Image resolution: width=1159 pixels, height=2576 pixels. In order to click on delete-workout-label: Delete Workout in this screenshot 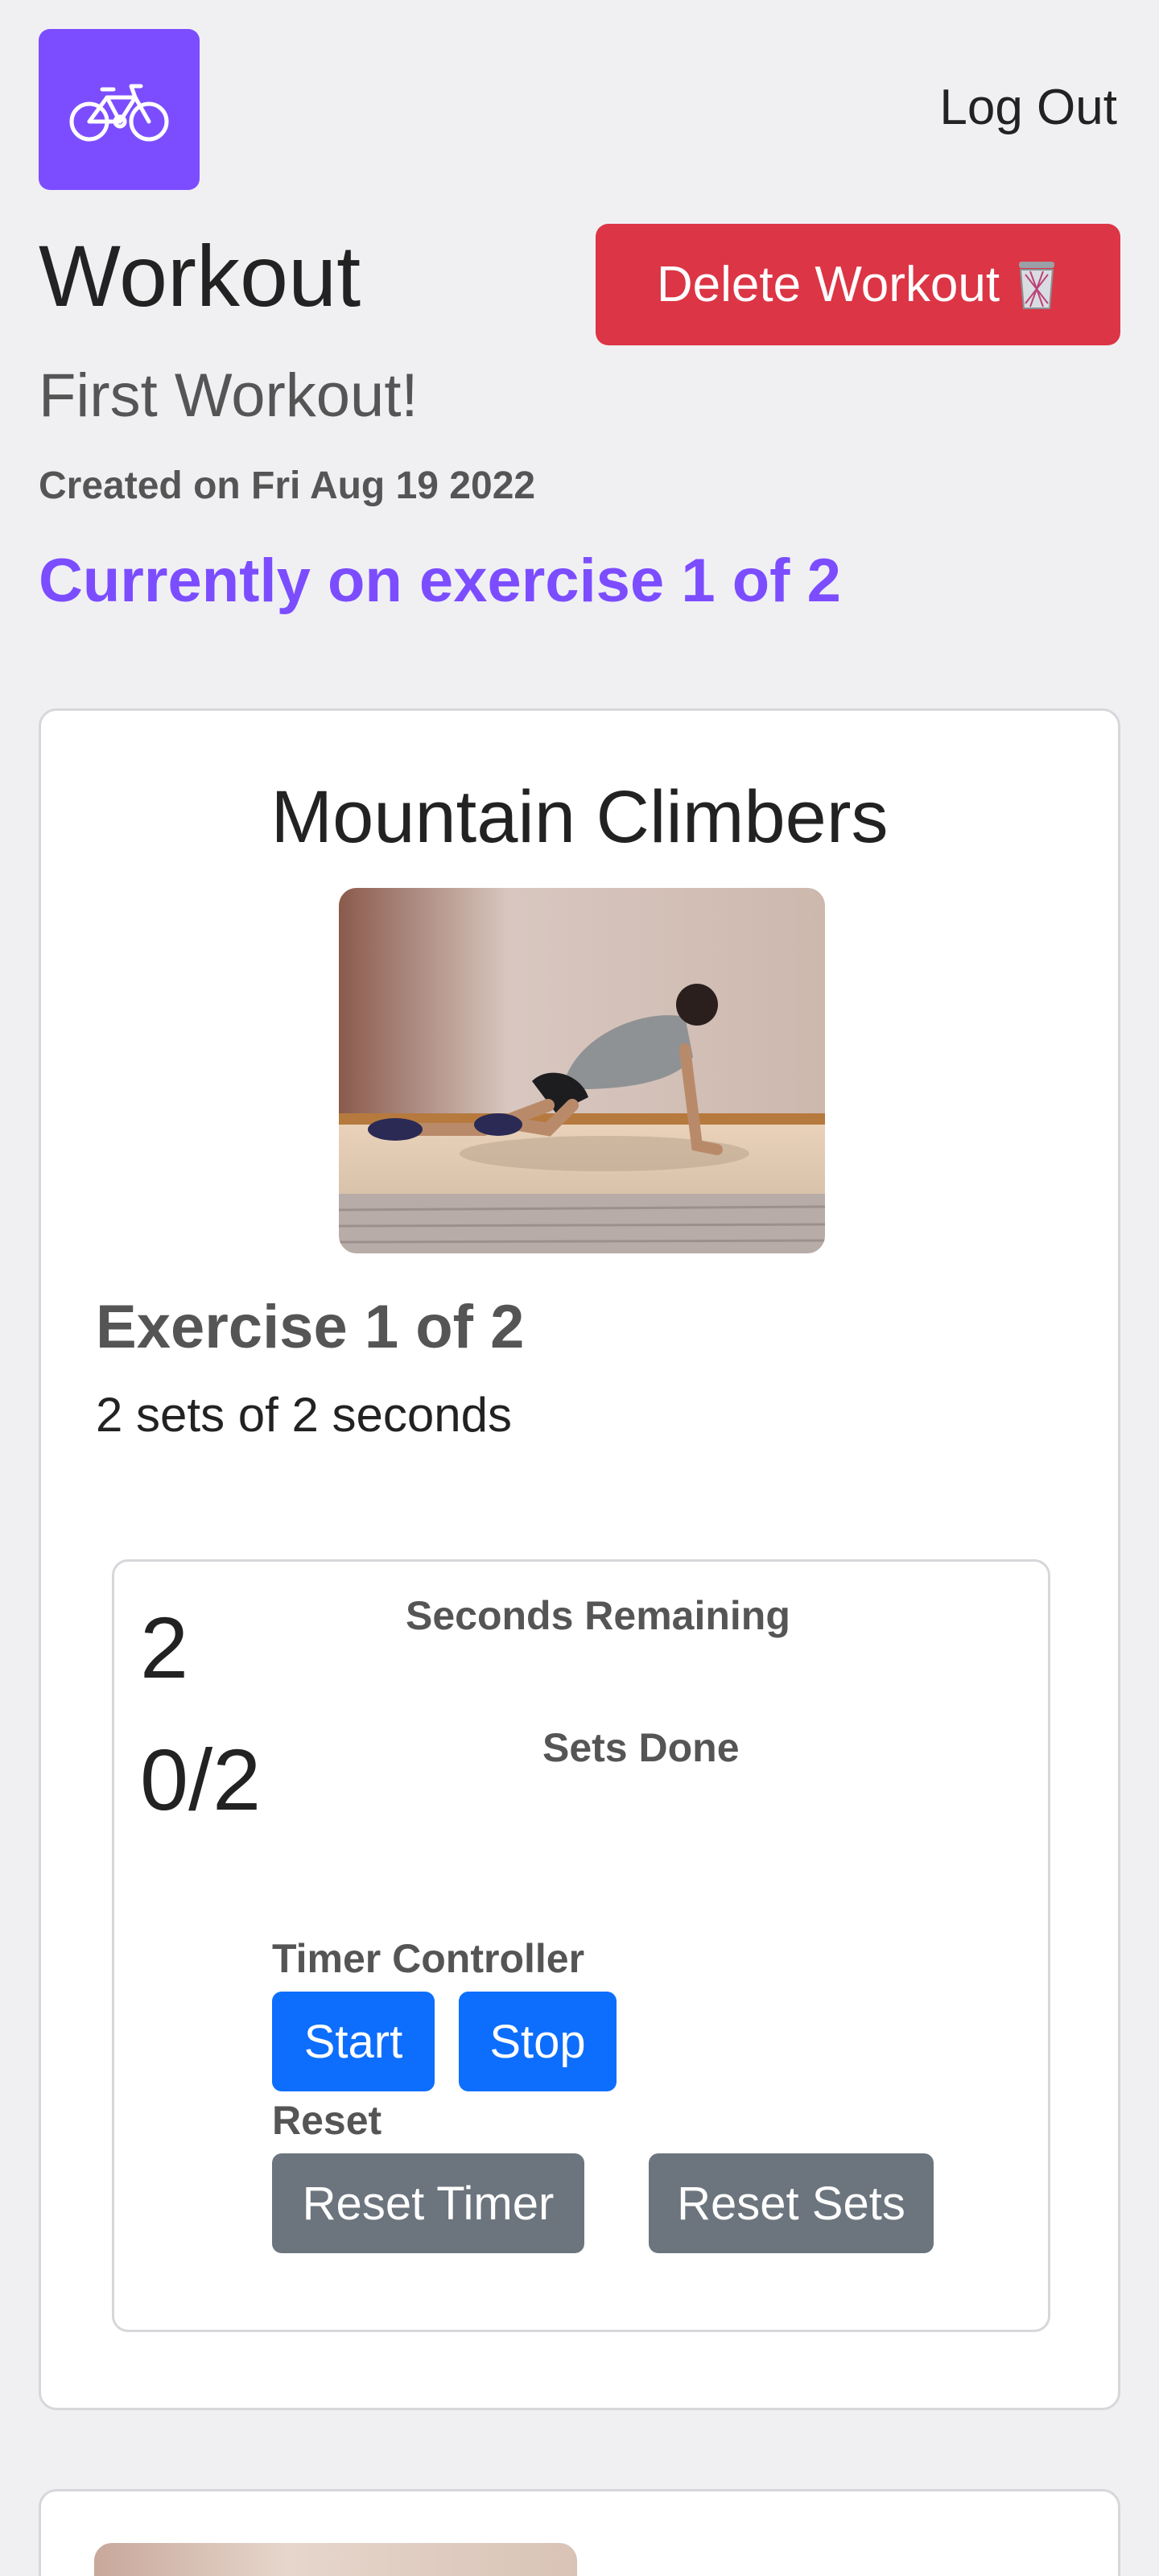, I will do `click(828, 284)`.